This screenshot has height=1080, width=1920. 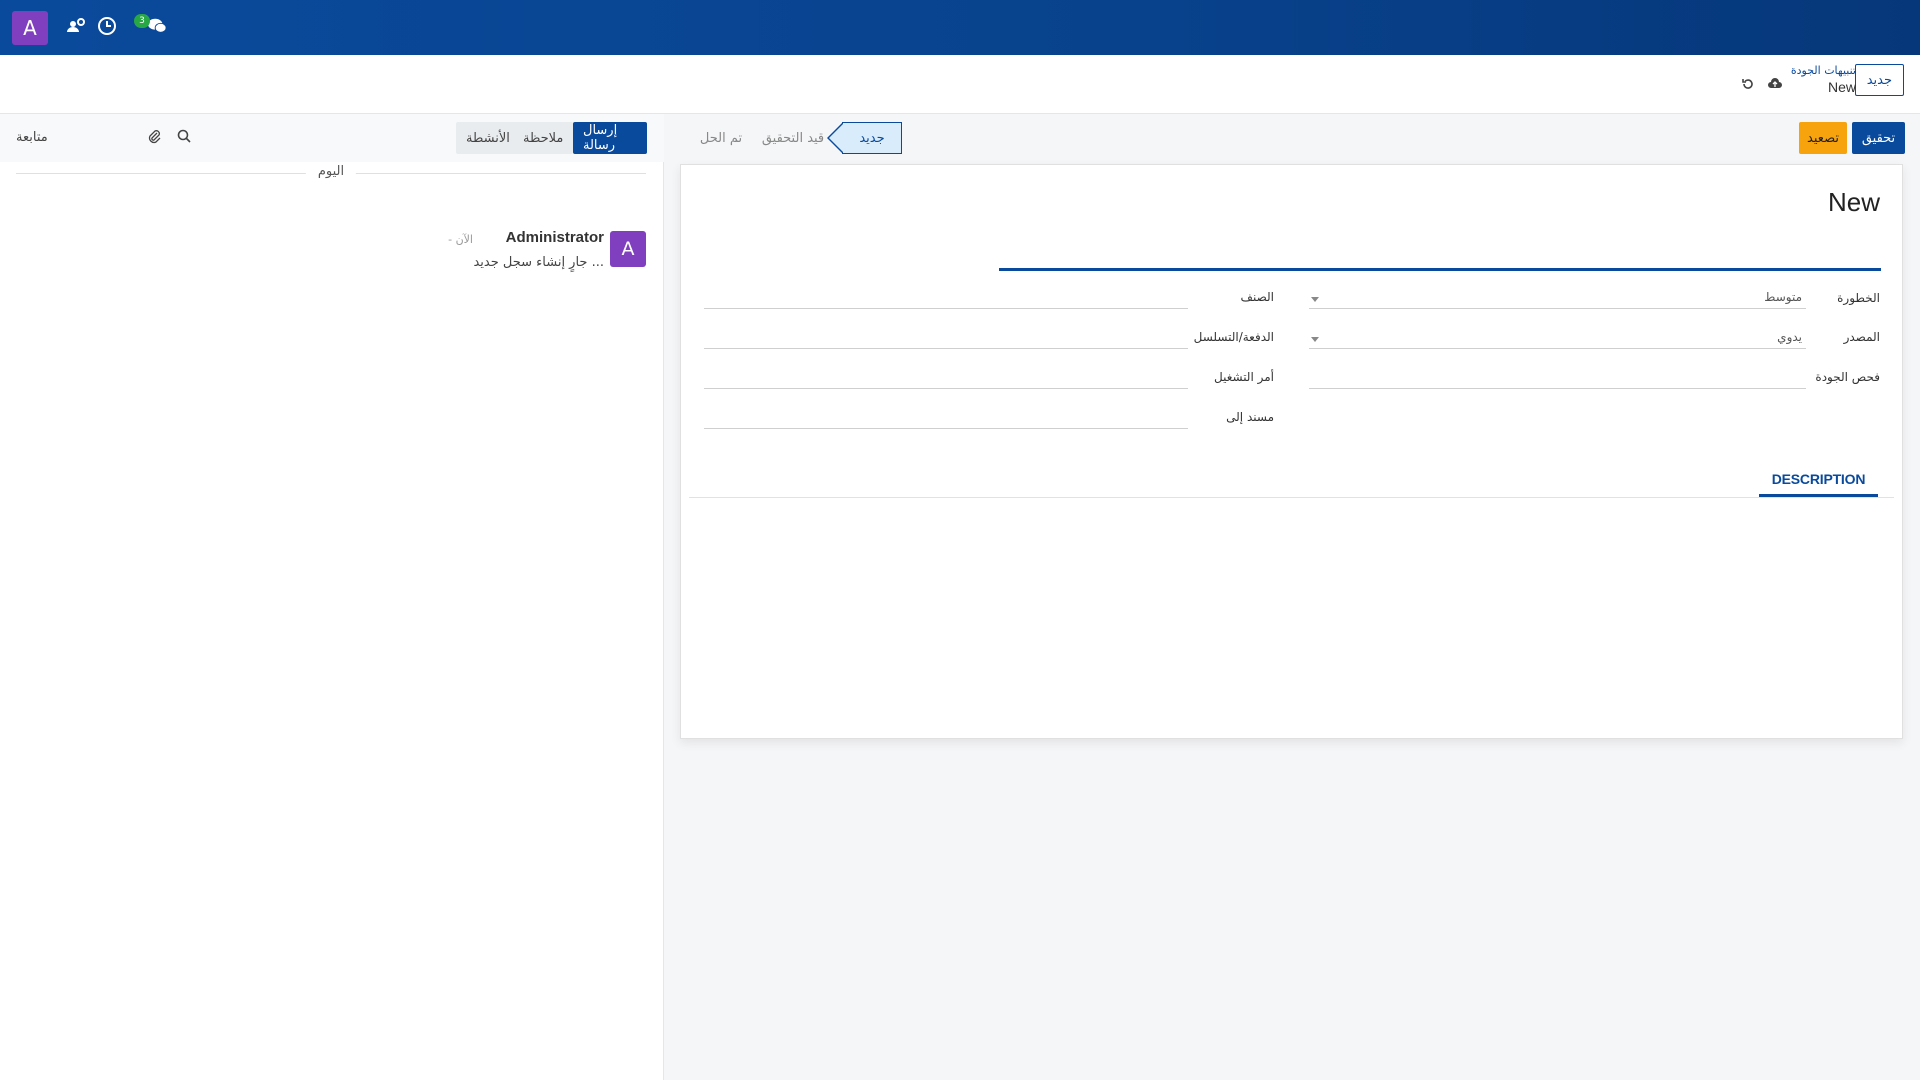 I want to click on stage-solved: تم الحل, so click(x=721, y=138).